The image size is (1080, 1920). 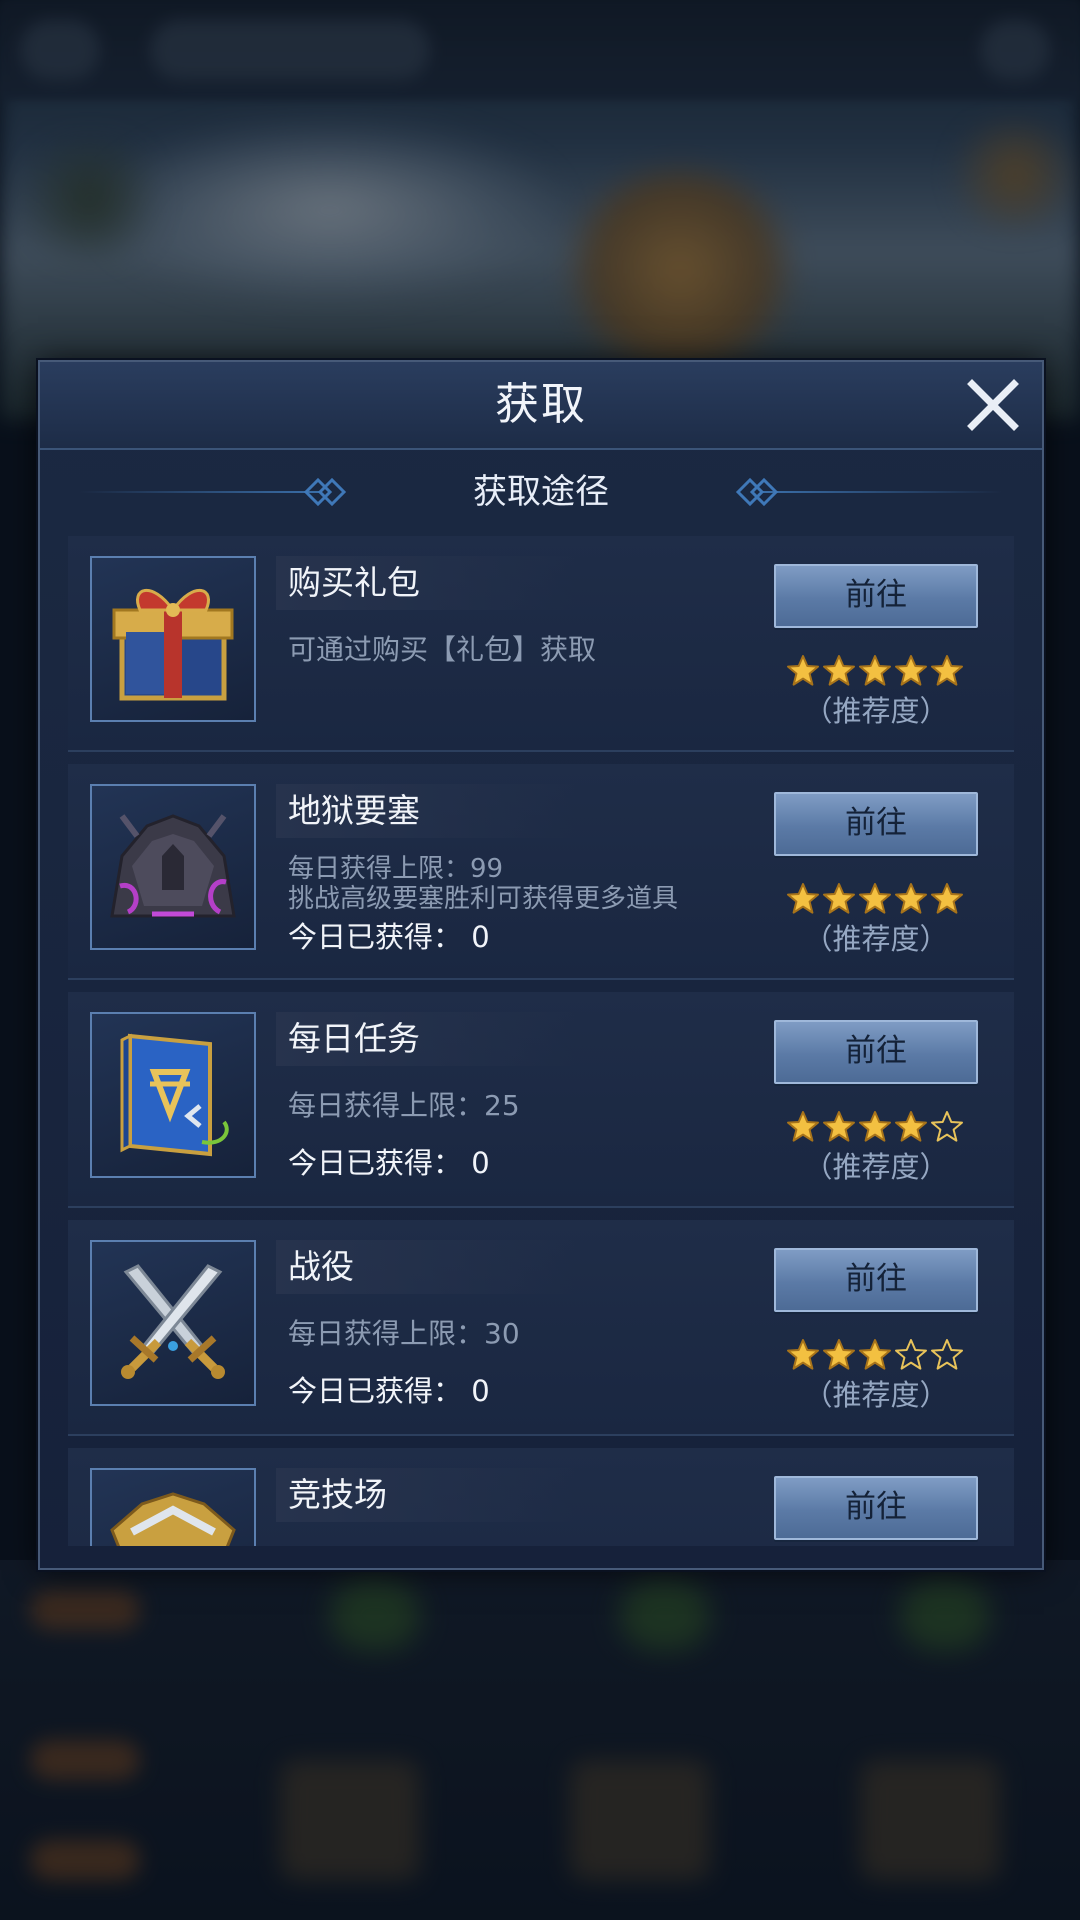 I want to click on close-icon, so click(x=993, y=405).